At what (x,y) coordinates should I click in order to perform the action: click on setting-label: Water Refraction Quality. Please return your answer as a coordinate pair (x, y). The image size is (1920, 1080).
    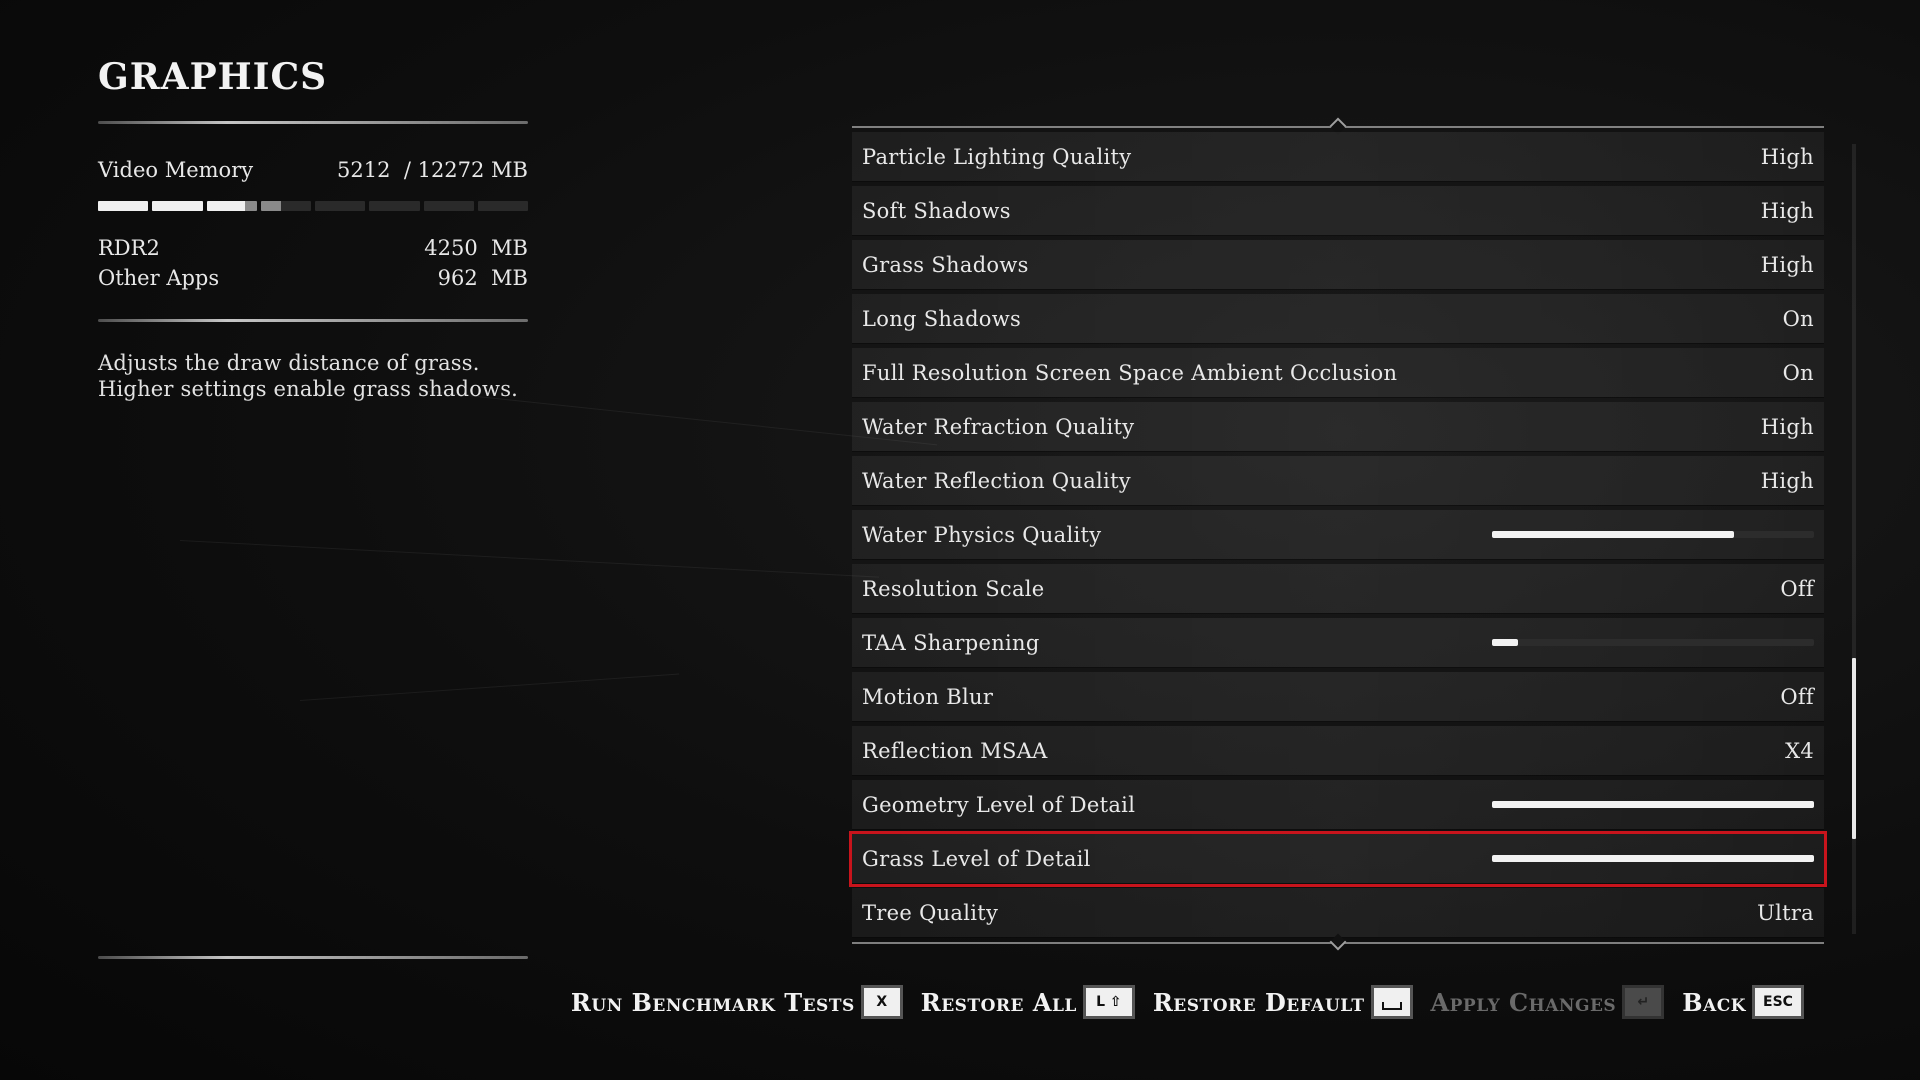
    Looking at the image, I should click on (998, 426).